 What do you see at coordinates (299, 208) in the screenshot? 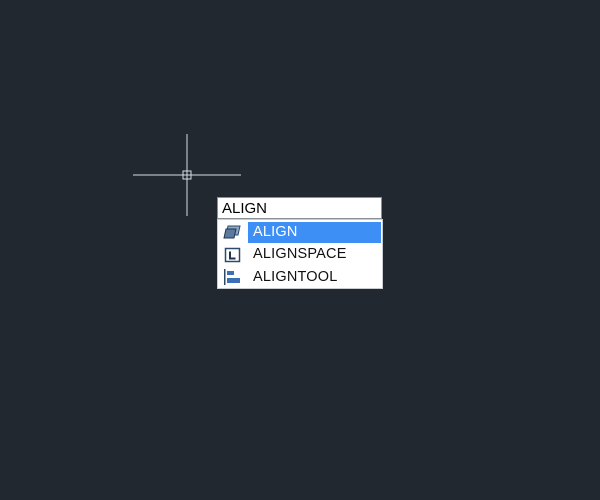
I see `command-input` at bounding box center [299, 208].